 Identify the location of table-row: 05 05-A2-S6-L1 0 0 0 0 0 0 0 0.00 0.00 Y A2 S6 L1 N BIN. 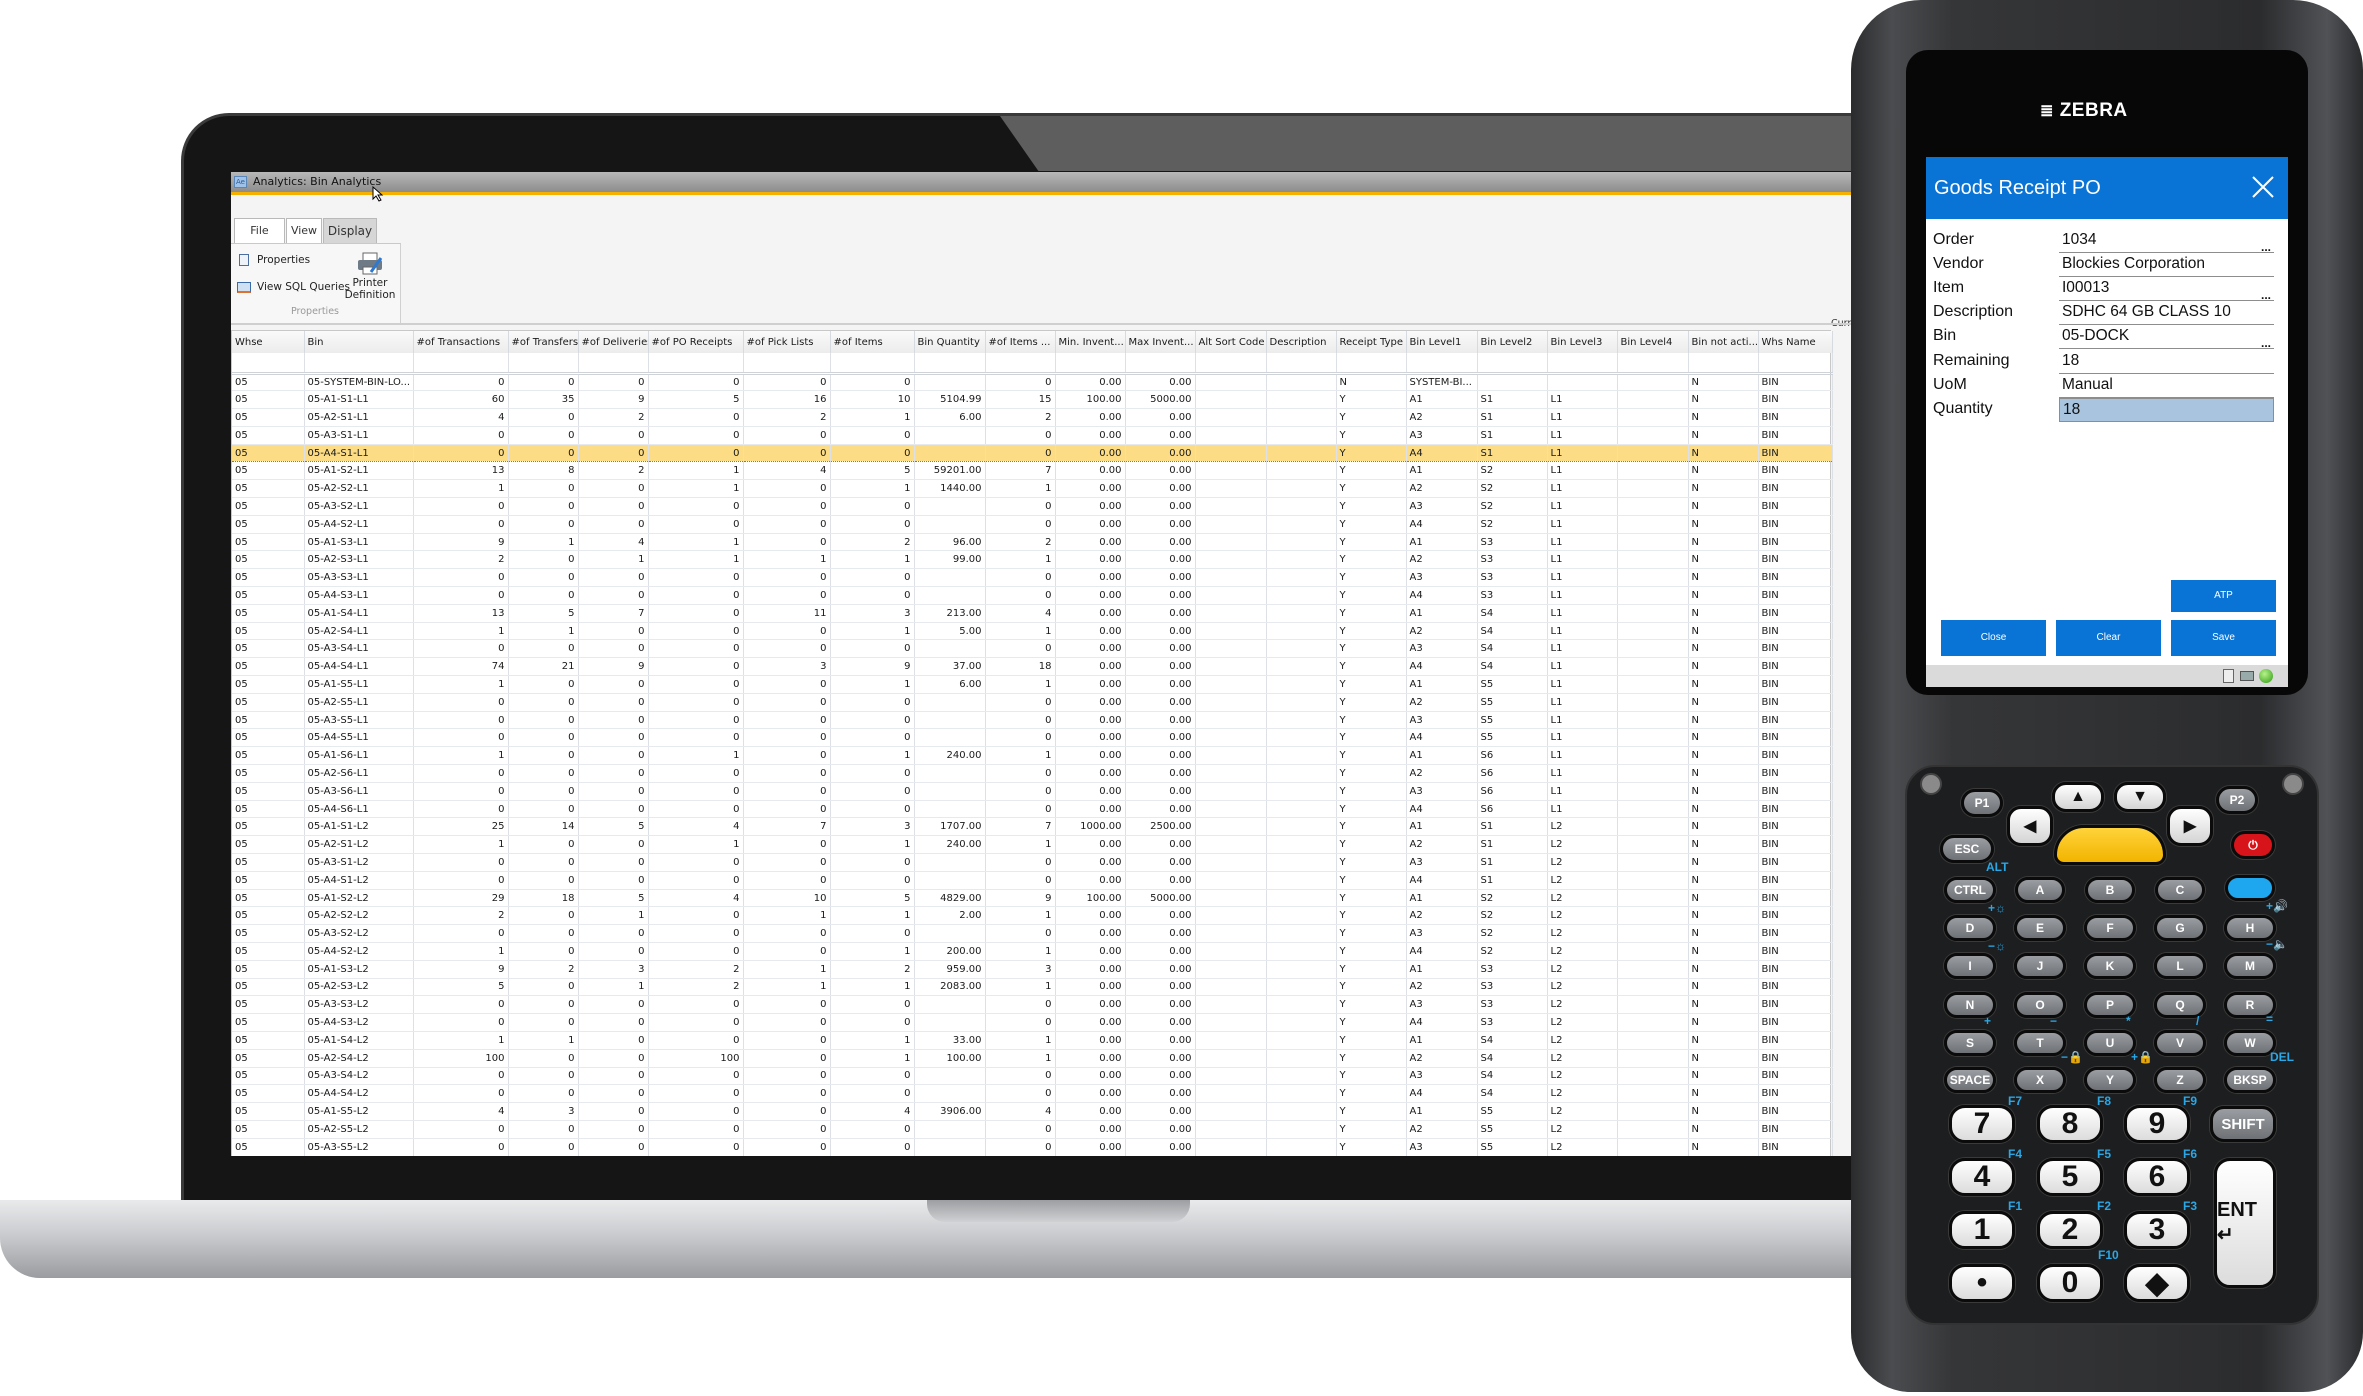
(1032, 773).